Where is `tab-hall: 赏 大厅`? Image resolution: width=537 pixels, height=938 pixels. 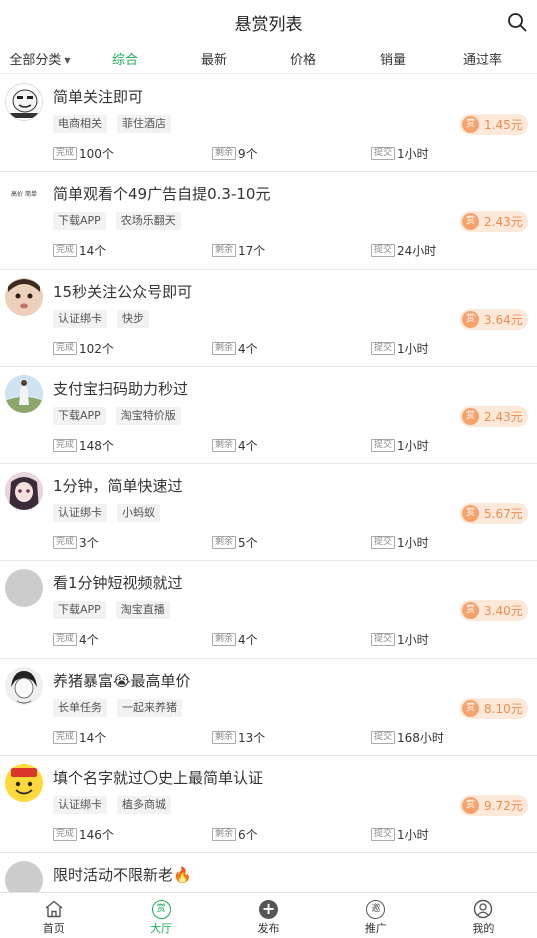
tab-hall: 赏 大厅 is located at coordinates (160, 915).